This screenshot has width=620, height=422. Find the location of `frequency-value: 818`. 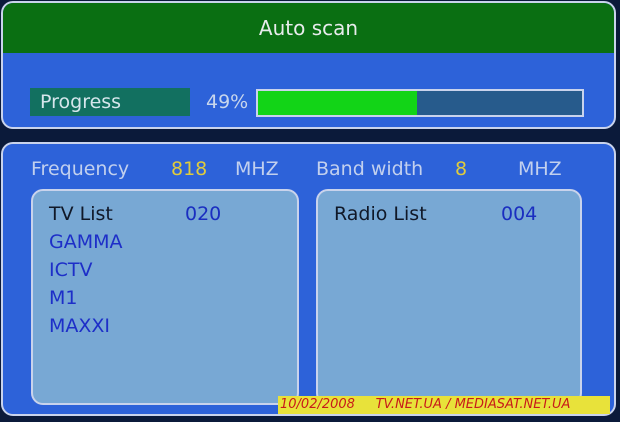

frequency-value: 818 is located at coordinates (189, 169).